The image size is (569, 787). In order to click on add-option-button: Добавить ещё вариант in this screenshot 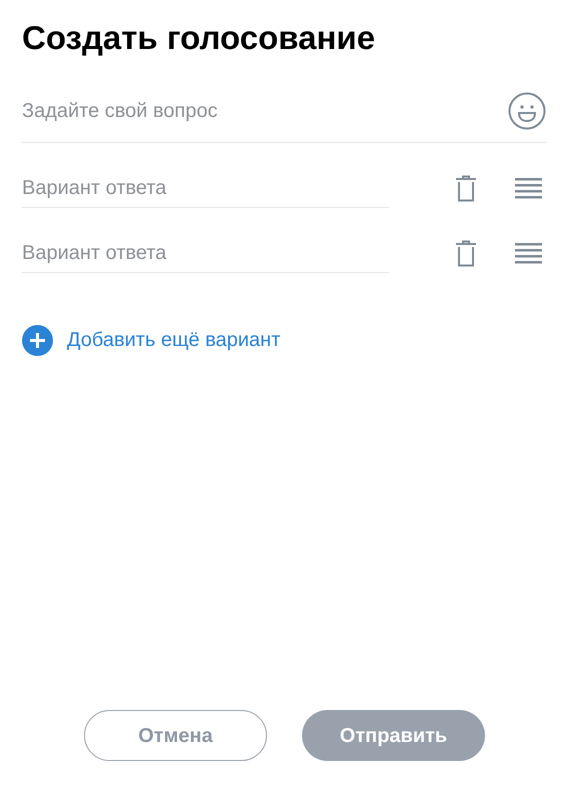, I will do `click(151, 340)`.